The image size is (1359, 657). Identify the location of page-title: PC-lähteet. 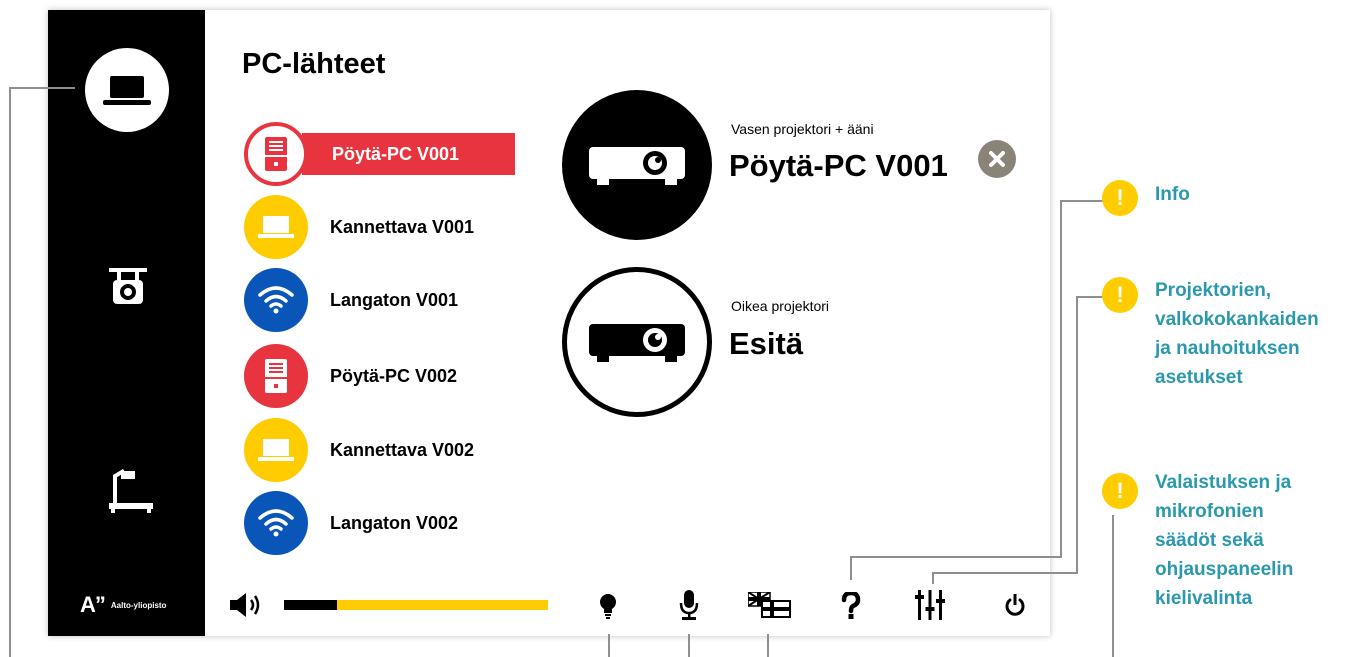
(314, 64).